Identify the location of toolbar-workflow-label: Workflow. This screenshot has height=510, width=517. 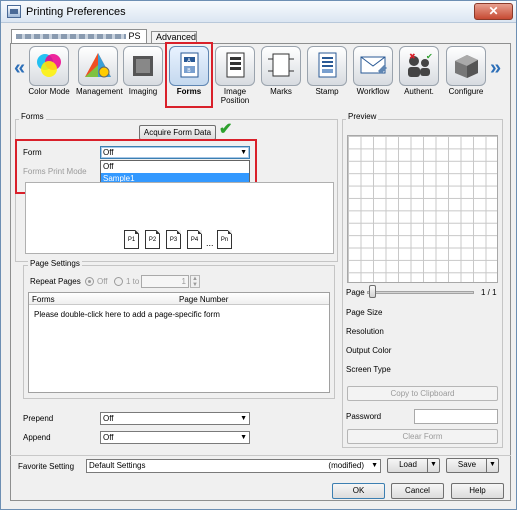
(373, 91).